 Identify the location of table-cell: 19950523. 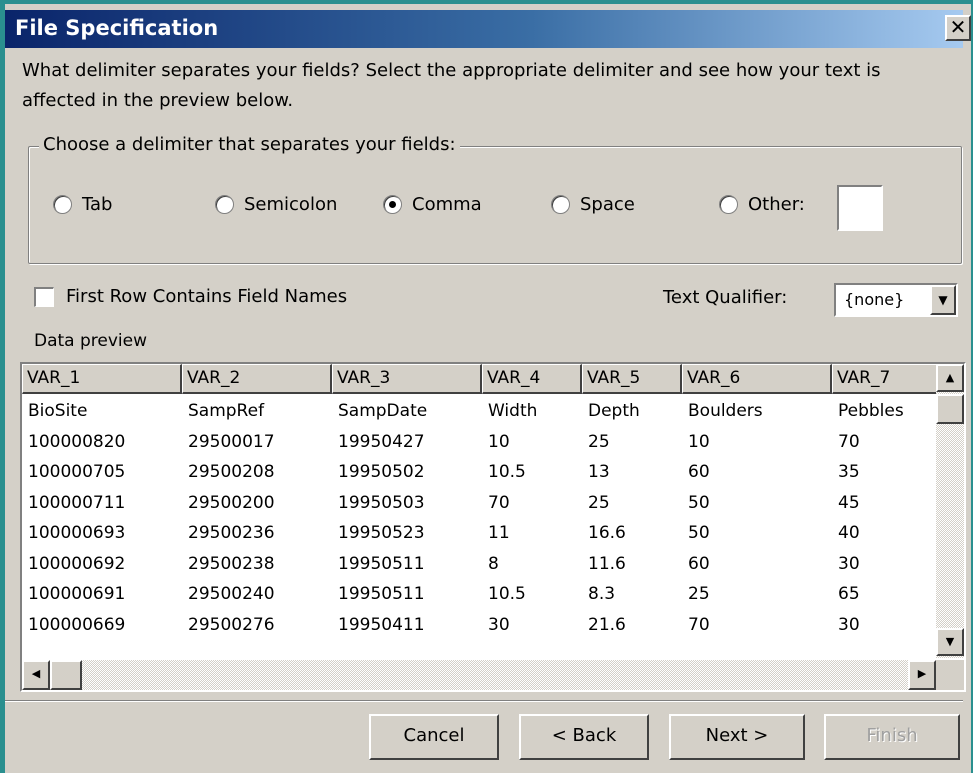
(381, 533).